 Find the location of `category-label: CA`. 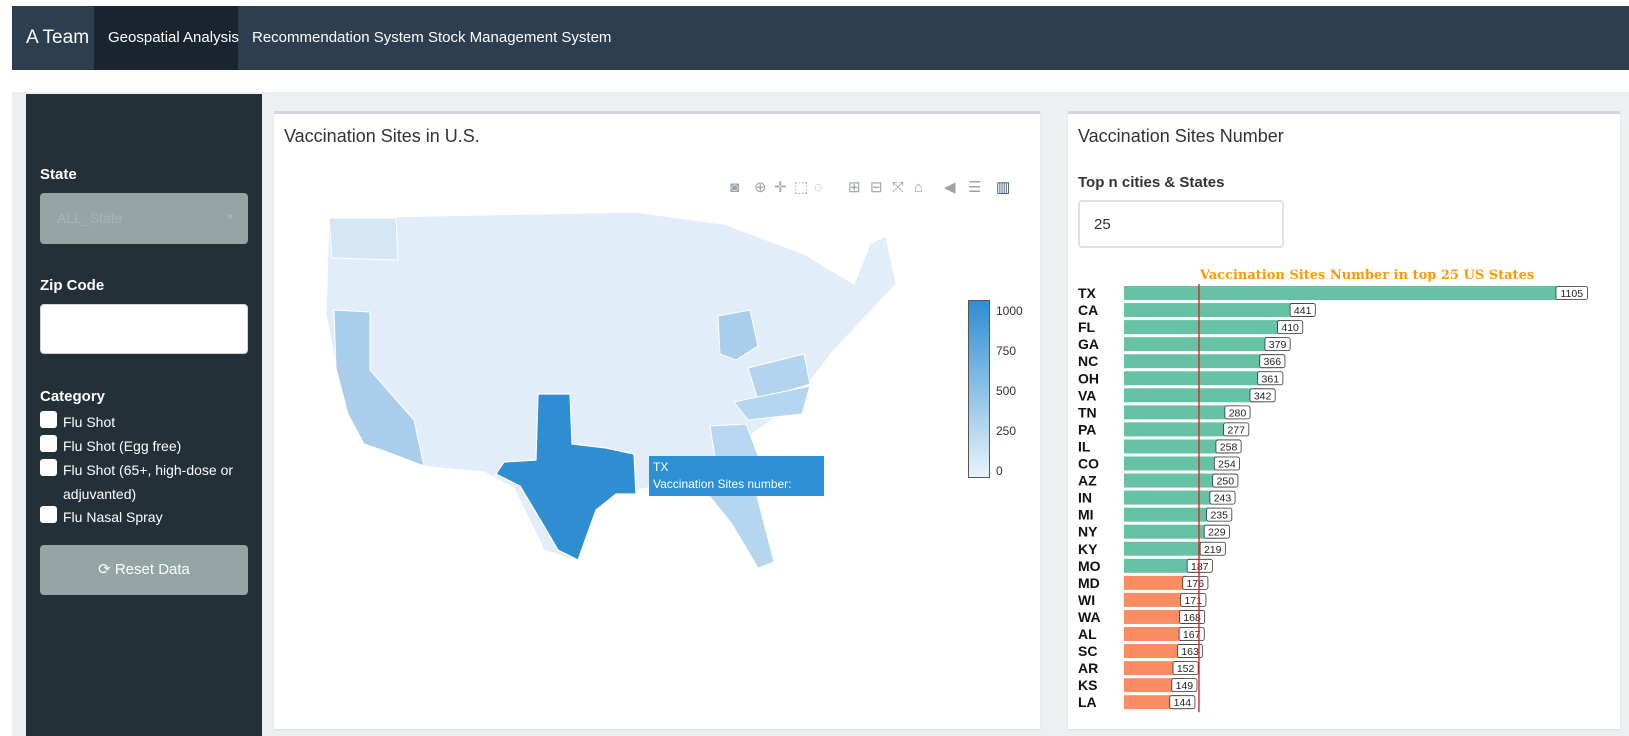

category-label: CA is located at coordinates (1088, 310).